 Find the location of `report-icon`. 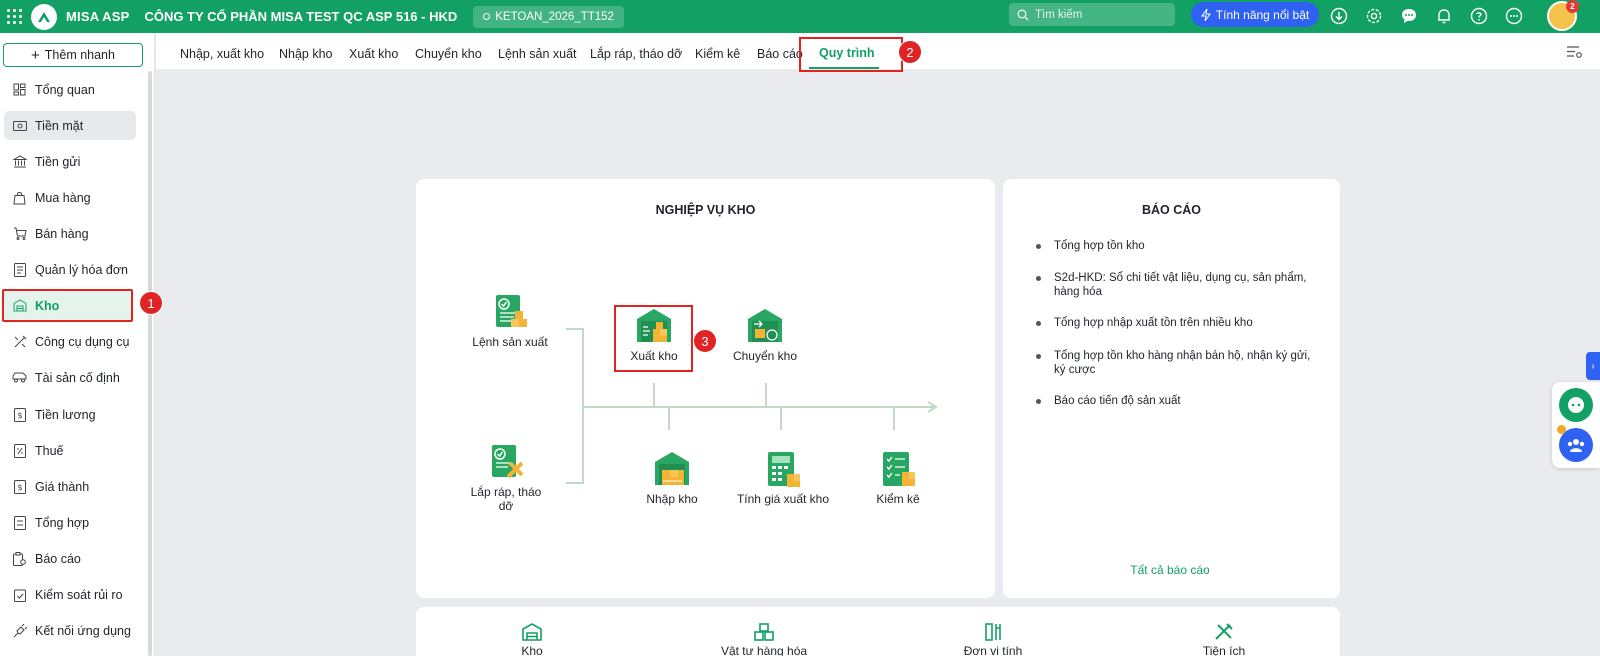

report-icon is located at coordinates (19, 558).